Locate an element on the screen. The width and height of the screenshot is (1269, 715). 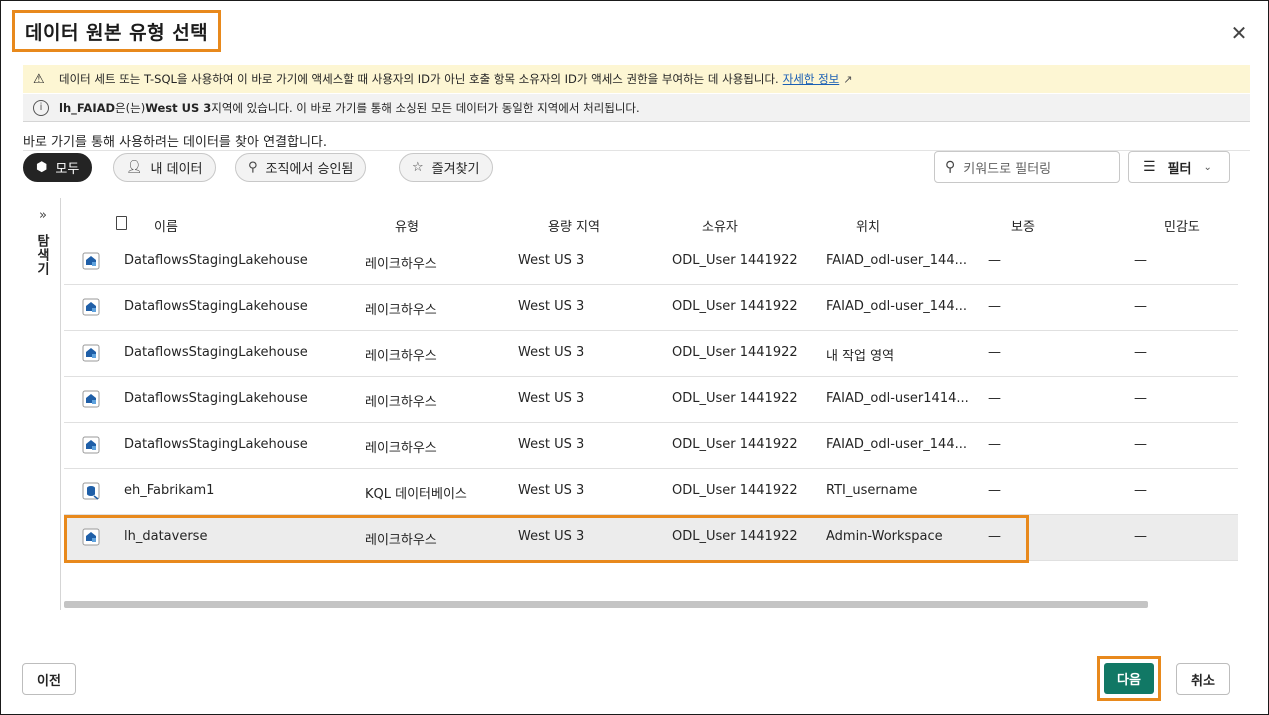
search-input: ⚲ 키워드로 필터링 is located at coordinates (1027, 167).